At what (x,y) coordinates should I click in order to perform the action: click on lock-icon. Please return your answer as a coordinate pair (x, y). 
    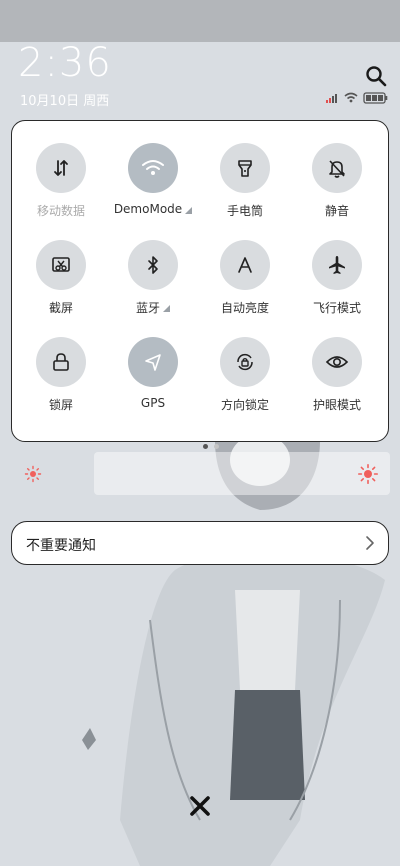
    Looking at the image, I should click on (61, 362).